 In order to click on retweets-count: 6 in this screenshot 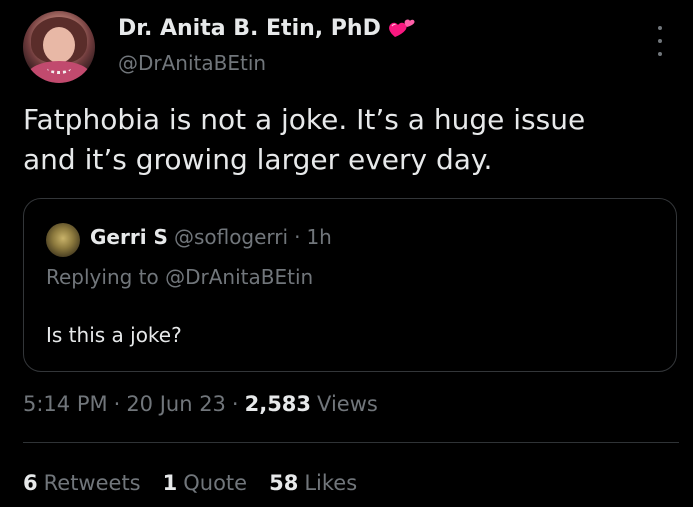, I will do `click(30, 483)`.